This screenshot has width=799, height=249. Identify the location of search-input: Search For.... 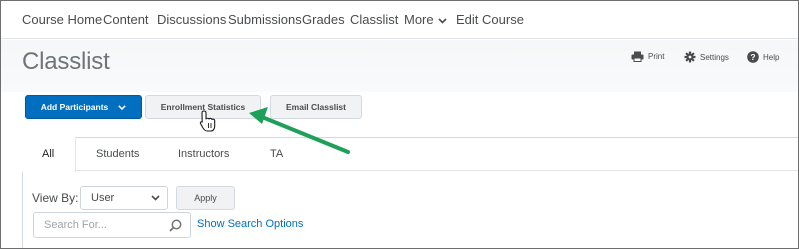
(112, 225).